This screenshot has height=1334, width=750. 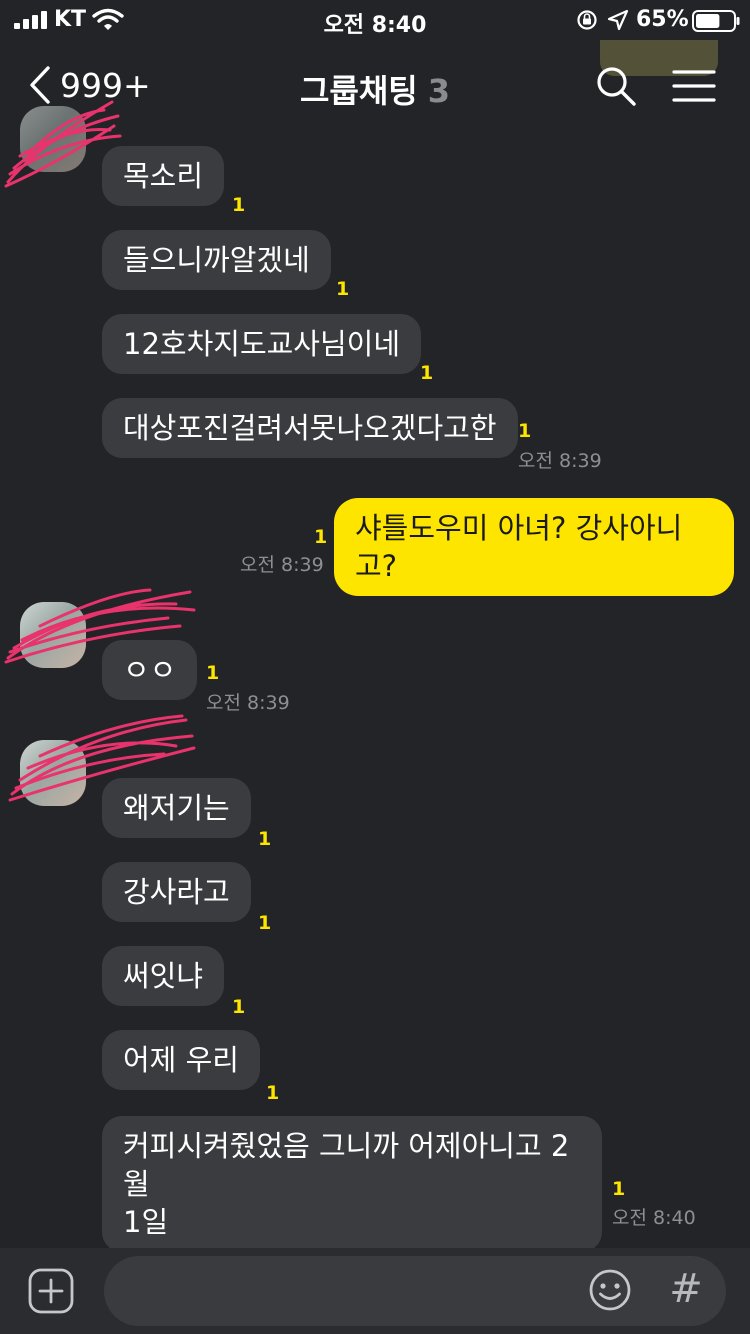 I want to click on my-message-bubble: 샤틀도우미 아녀? 강사아니고?, so click(x=534, y=547).